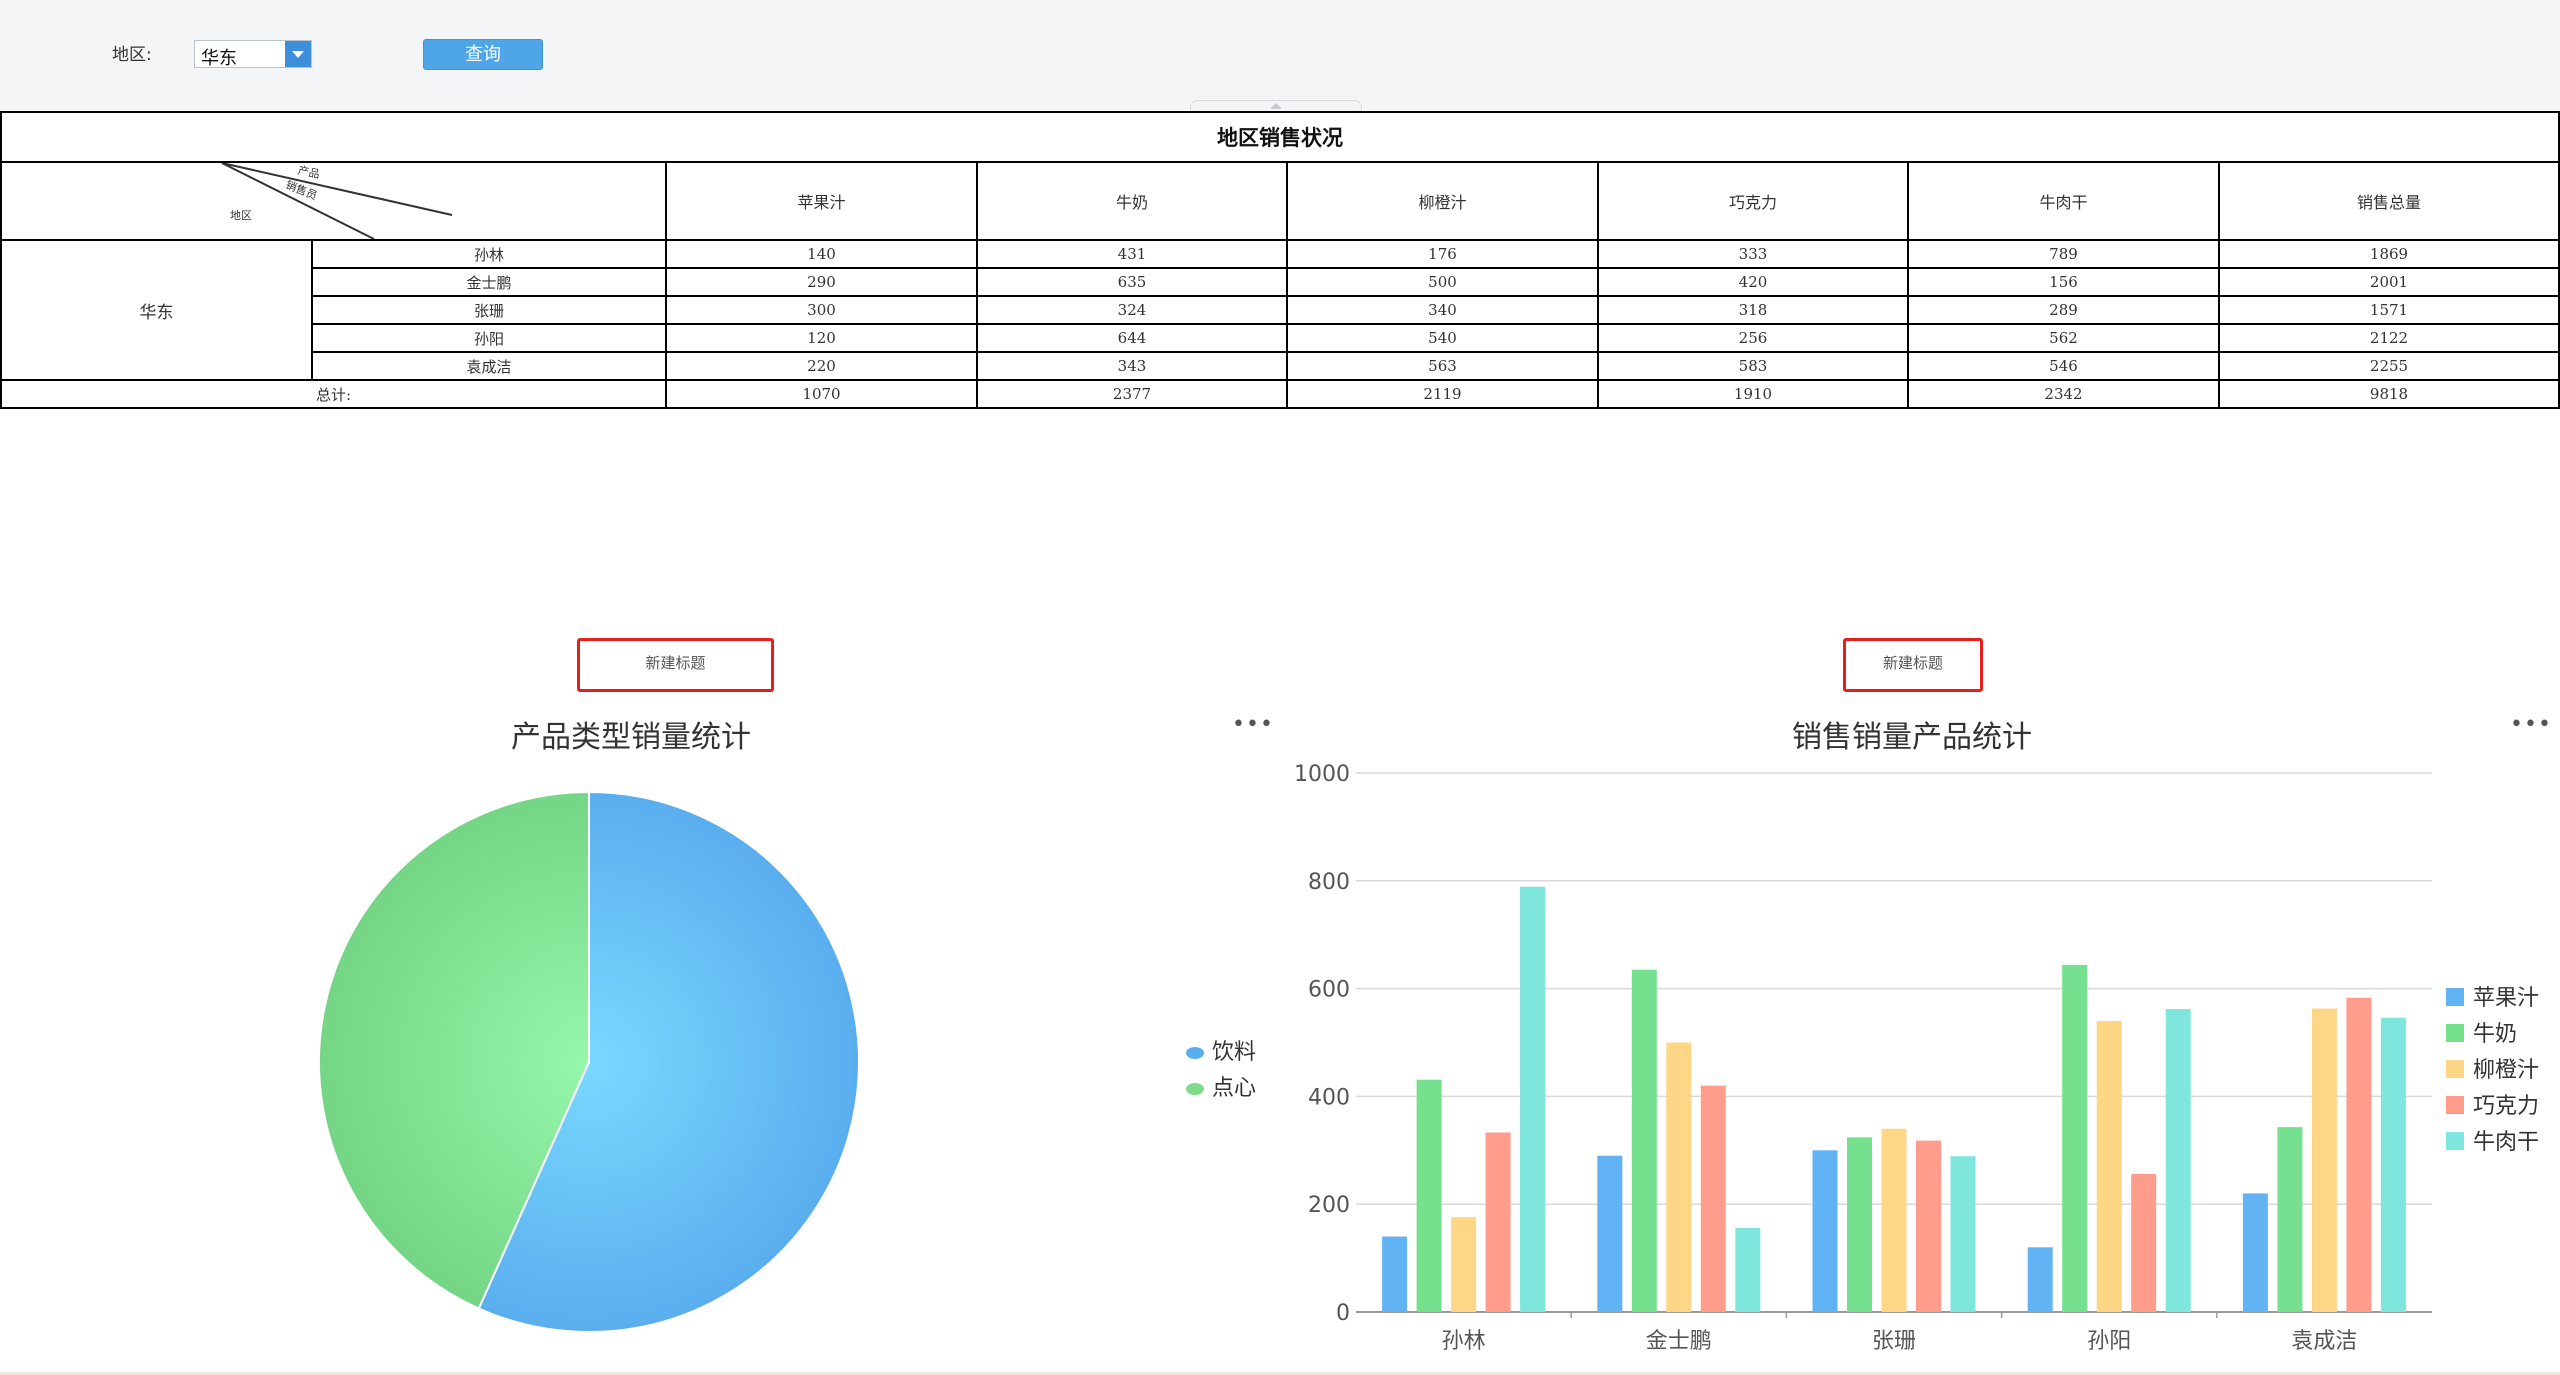 The height and width of the screenshot is (1375, 2560). Describe the element at coordinates (1132, 338) in the screenshot. I see `value-cell: 644` at that location.